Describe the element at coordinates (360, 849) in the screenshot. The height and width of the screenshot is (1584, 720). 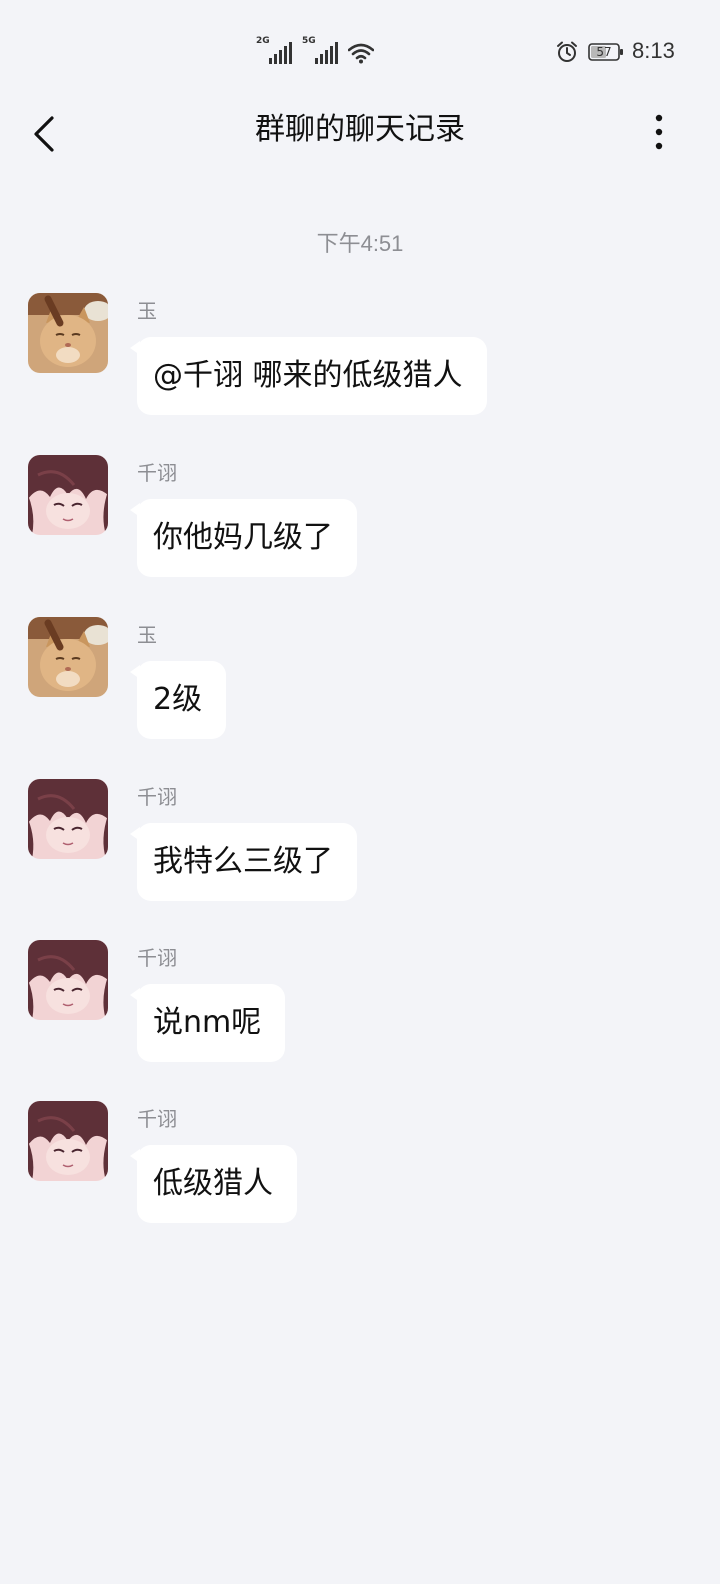
I see `message-row: 千诩 我特么三级了` at that location.